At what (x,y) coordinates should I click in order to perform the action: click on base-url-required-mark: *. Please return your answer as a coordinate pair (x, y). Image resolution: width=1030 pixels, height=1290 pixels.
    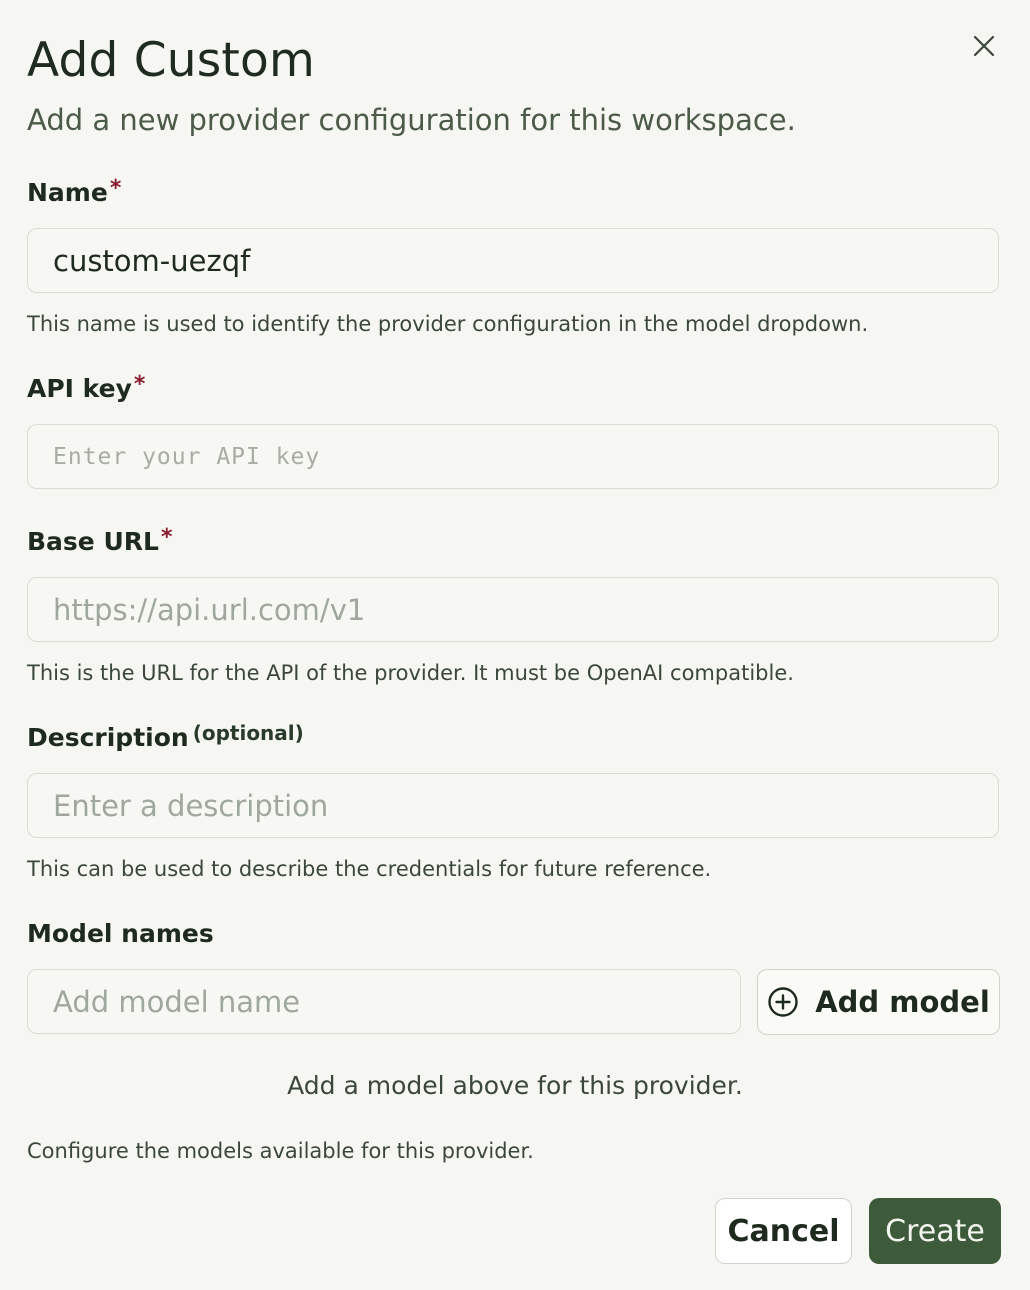
    Looking at the image, I should click on (166, 537).